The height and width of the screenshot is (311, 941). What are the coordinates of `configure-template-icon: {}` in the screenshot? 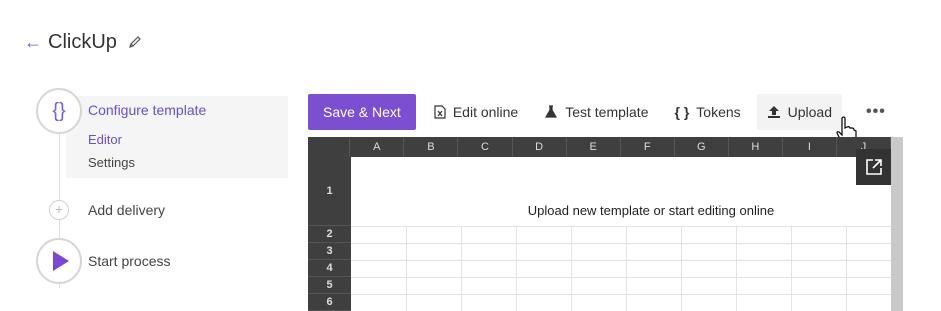 It's located at (59, 111).